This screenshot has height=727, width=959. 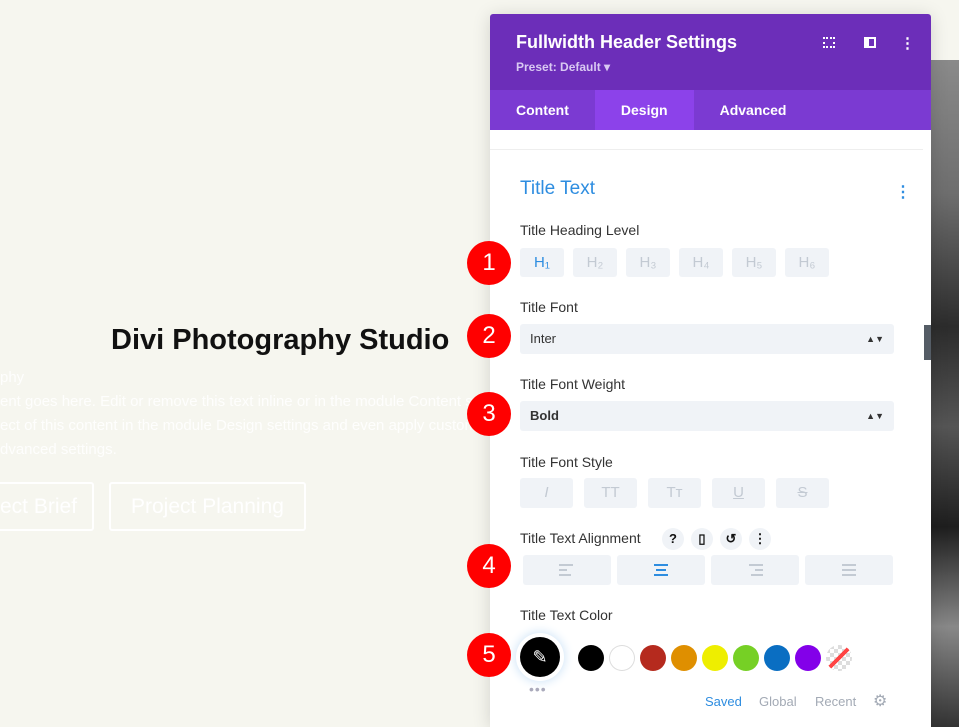 I want to click on section-more-icon: ⋮, so click(x=903, y=192).